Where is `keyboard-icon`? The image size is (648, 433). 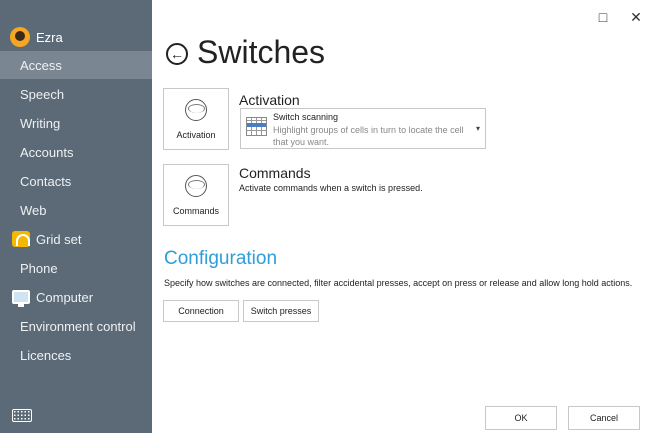 keyboard-icon is located at coordinates (22, 415).